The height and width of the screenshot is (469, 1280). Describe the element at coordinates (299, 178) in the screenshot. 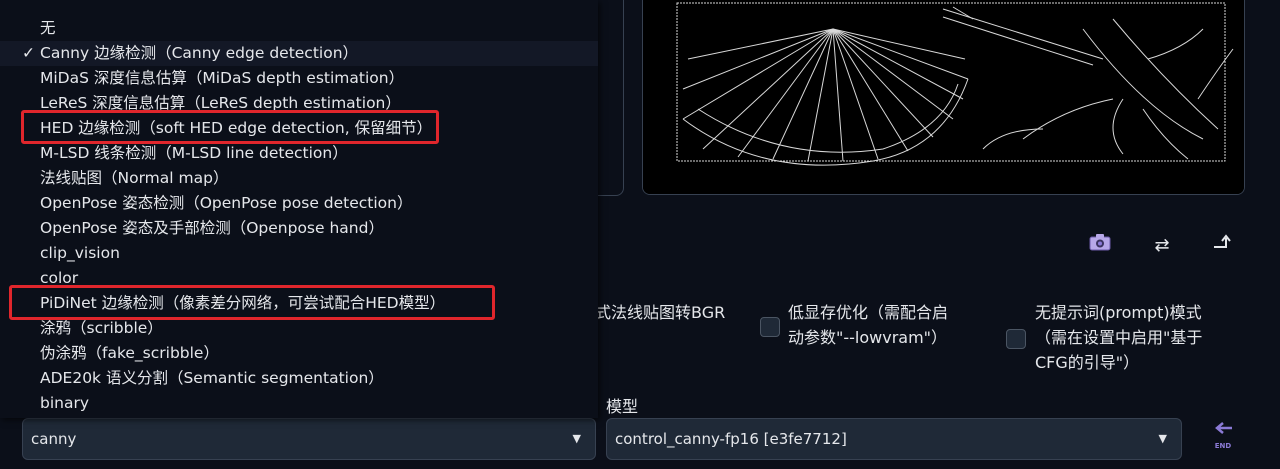

I see `dropdown-option: 法线贴图（Normal map）` at that location.